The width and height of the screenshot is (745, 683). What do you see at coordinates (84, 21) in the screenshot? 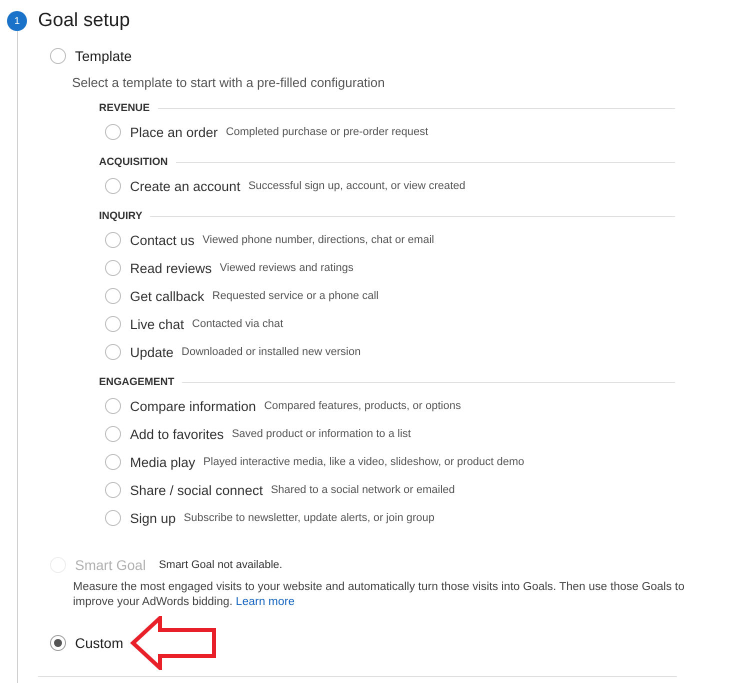
I see `step-title: Goal setup` at bounding box center [84, 21].